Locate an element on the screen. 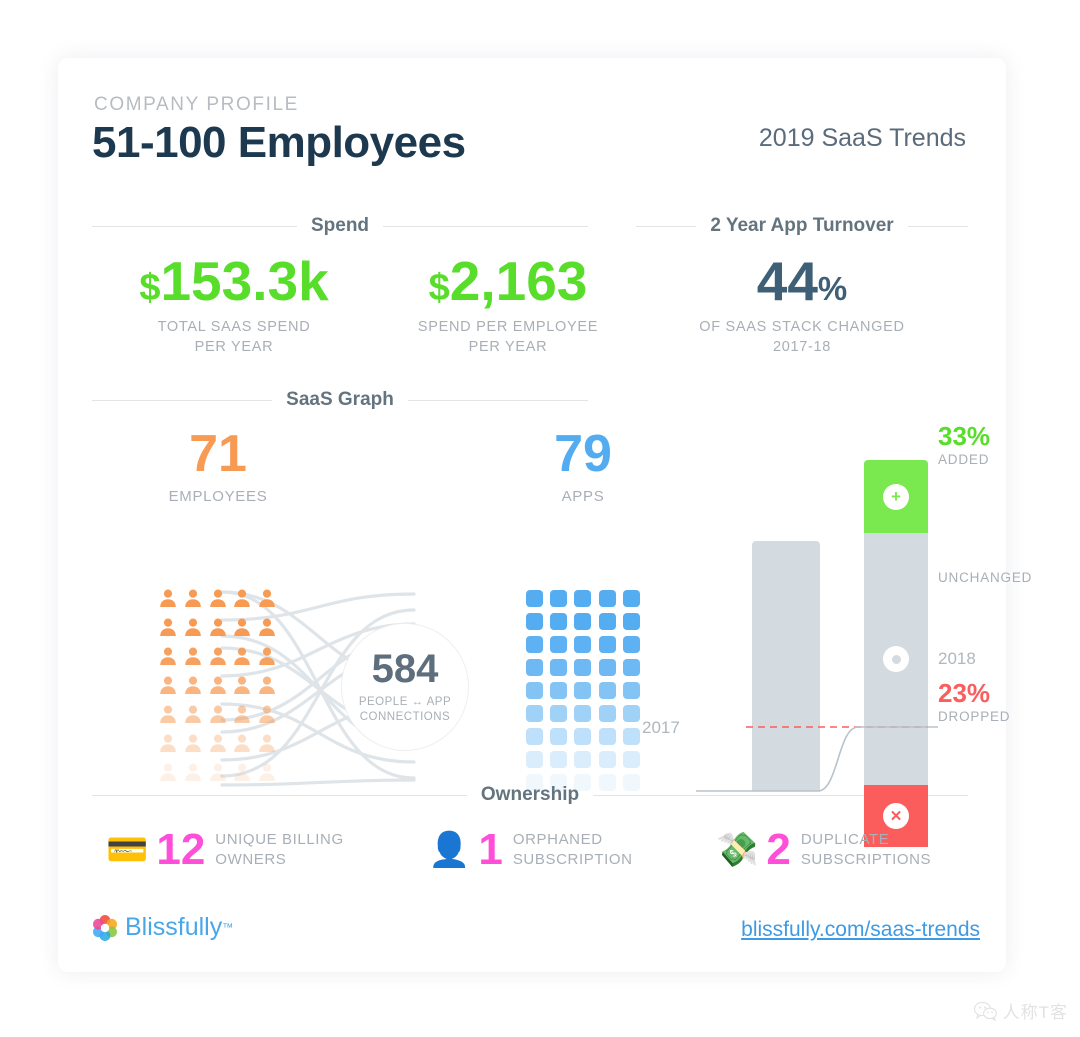 The width and height of the screenshot is (1080, 1037). report-url-link: blissfully.com/saas-trends is located at coordinates (860, 930).